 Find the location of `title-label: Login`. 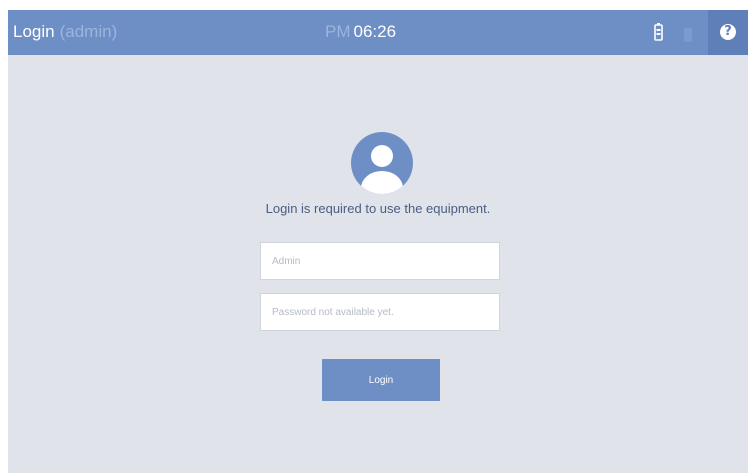

title-label: Login is located at coordinates (34, 31).